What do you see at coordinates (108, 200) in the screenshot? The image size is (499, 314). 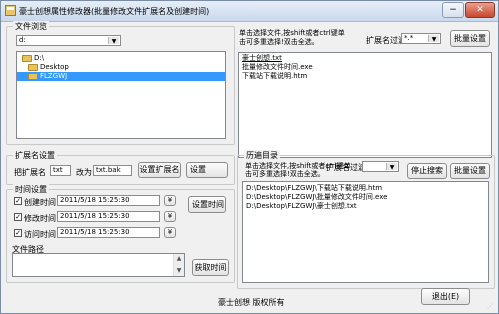 I see `creation-time-input: 2011/5/18 15:25:30` at bounding box center [108, 200].